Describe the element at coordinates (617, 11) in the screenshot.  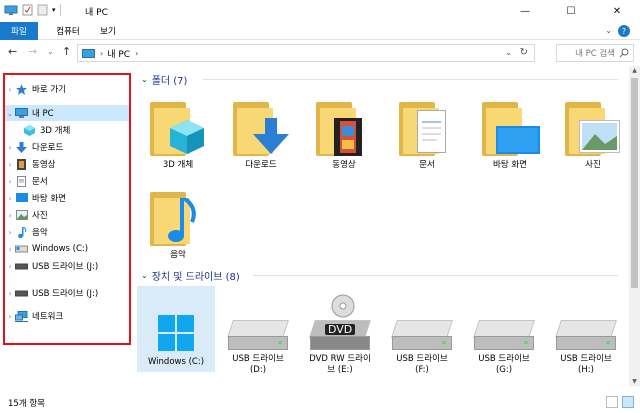
I see `close-button: ✕` at that location.